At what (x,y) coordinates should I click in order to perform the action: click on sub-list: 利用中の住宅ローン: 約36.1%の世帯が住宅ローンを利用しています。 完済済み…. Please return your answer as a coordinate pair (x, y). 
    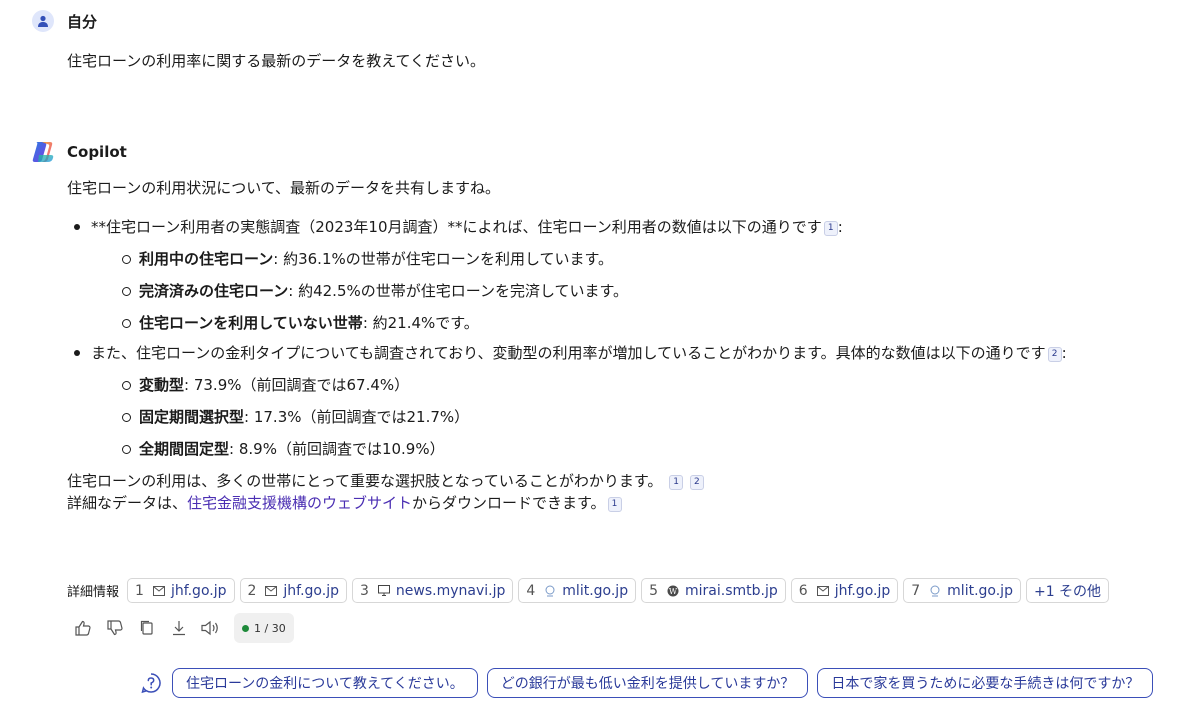
    Looking at the image, I should click on (629, 291).